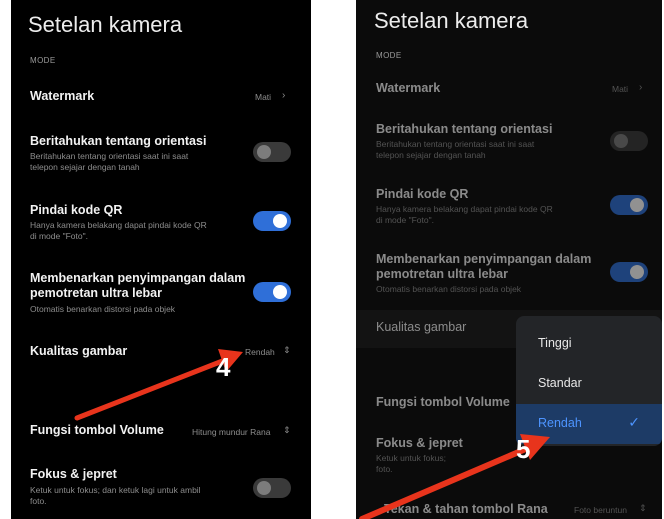 Image resolution: width=664 pixels, height=519 pixels. What do you see at coordinates (523, 449) in the screenshot?
I see `annotation-number: 5` at bounding box center [523, 449].